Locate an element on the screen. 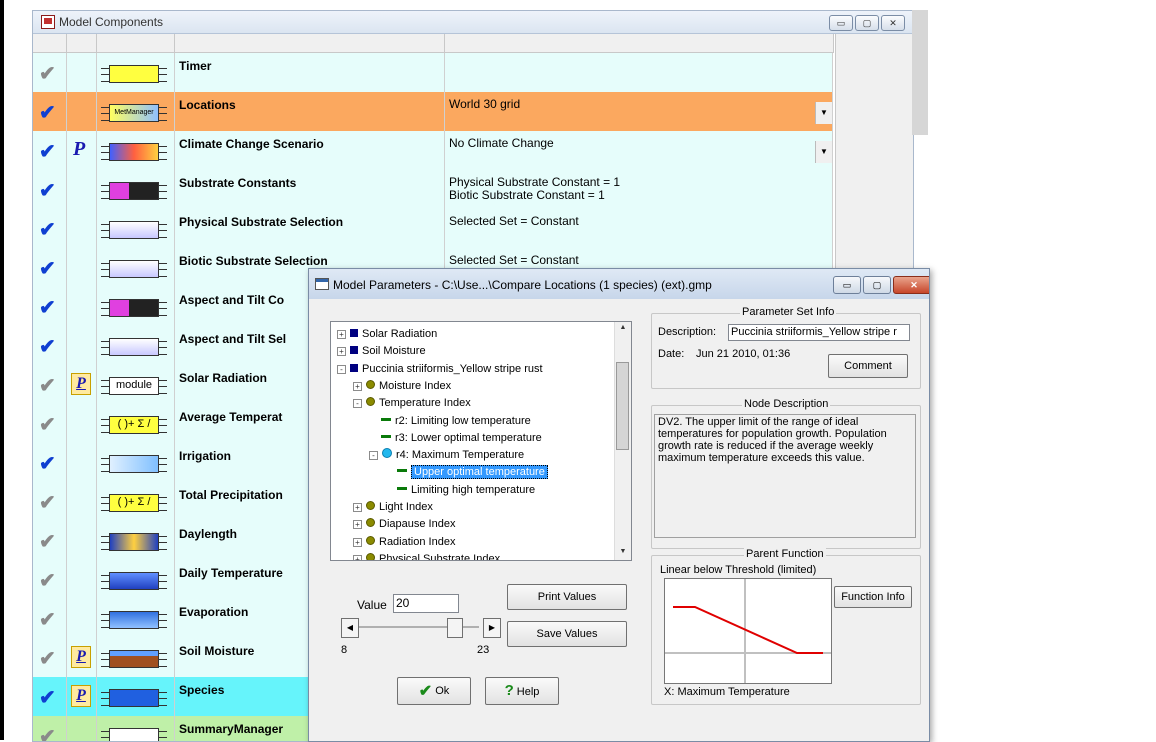  species-module-icon is located at coordinates (134, 698).